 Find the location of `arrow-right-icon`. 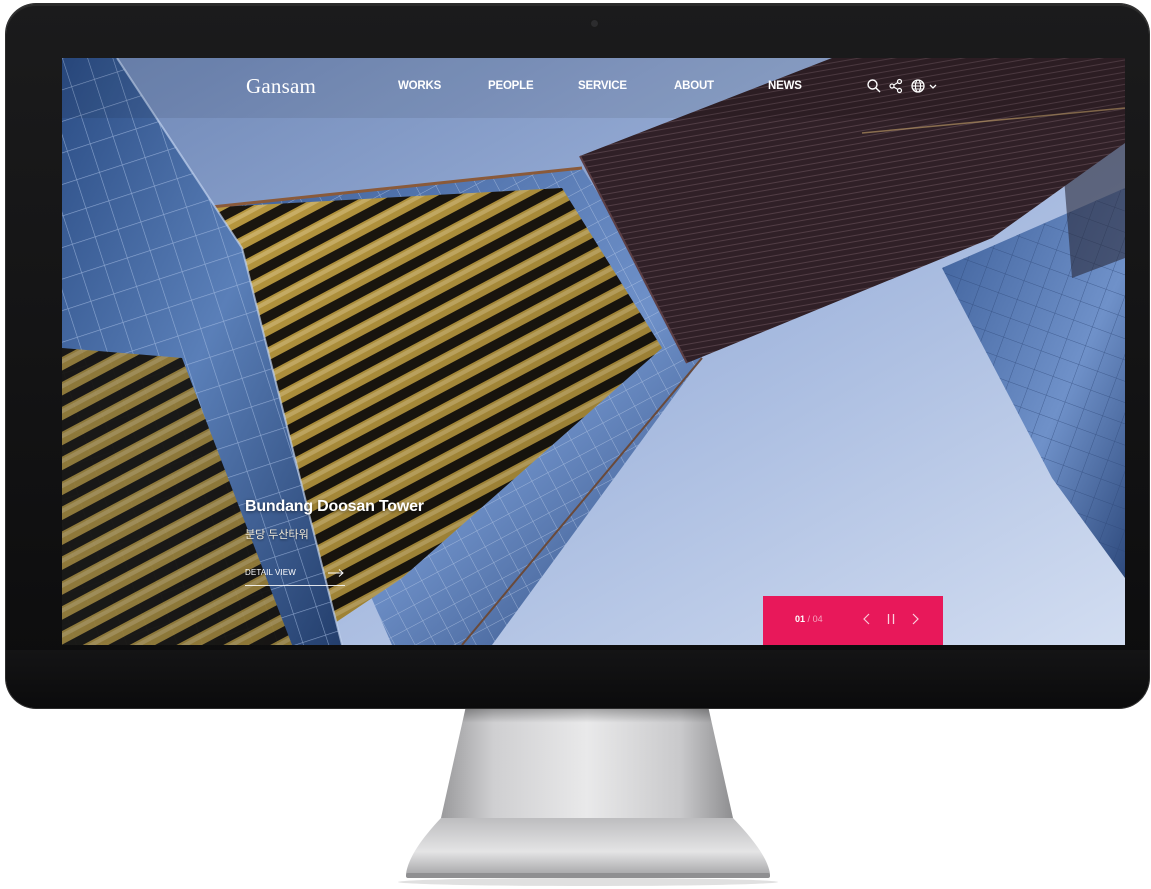

arrow-right-icon is located at coordinates (336, 574).